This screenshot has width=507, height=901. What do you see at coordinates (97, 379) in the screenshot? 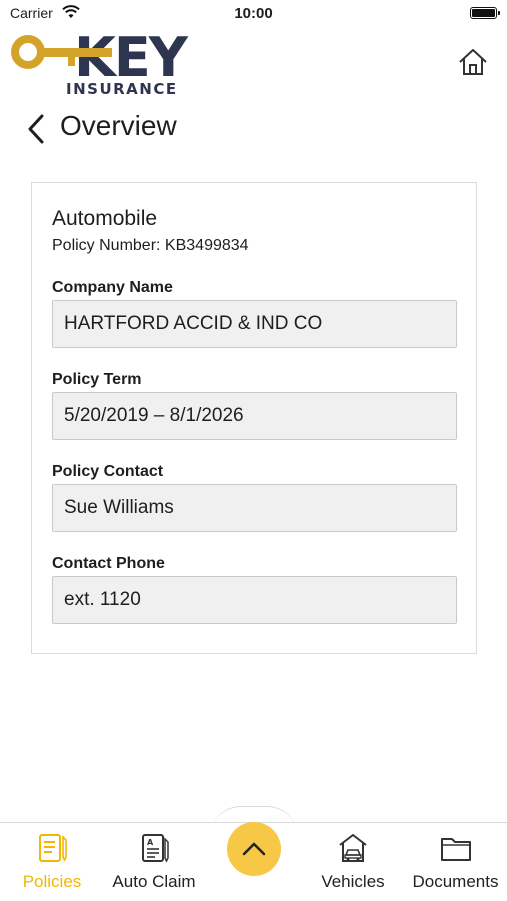
I see `policy-term-label: Policy Term` at bounding box center [97, 379].